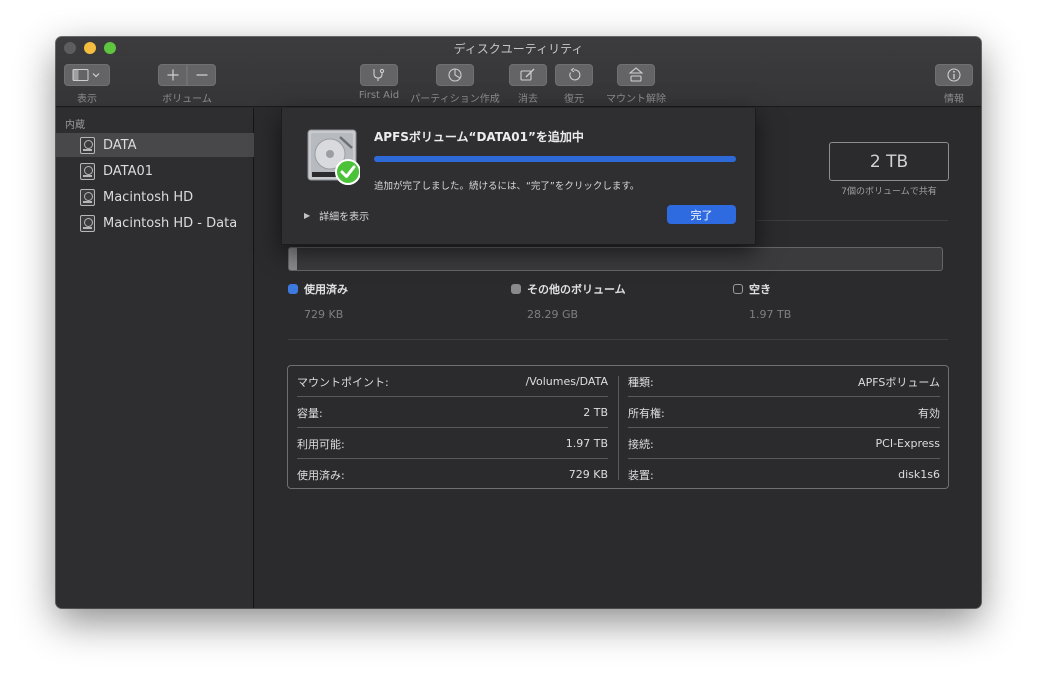  What do you see at coordinates (779, 412) in the screenshot?
I see `info-row-owners: 所有権: 有効` at bounding box center [779, 412].